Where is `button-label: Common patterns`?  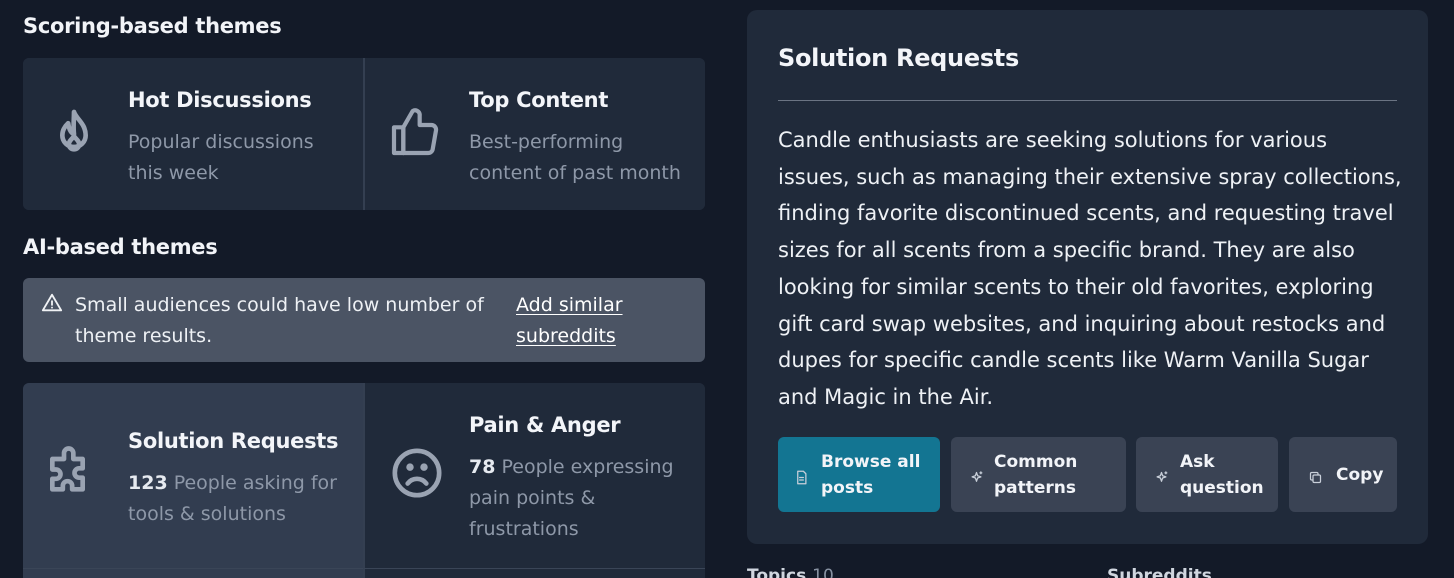 button-label: Common patterns is located at coordinates (1036, 475).